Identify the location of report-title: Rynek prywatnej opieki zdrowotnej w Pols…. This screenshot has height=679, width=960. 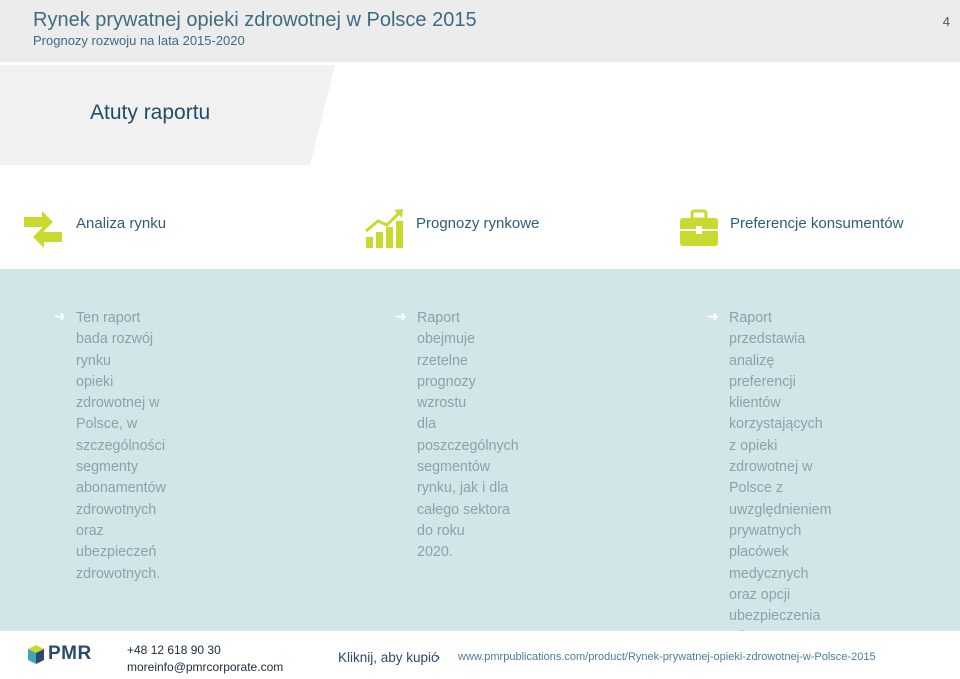
(255, 20).